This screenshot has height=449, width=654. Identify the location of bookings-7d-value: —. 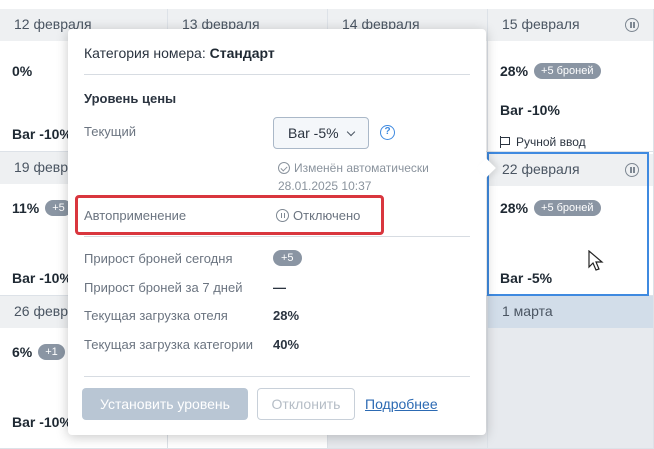
(279, 287).